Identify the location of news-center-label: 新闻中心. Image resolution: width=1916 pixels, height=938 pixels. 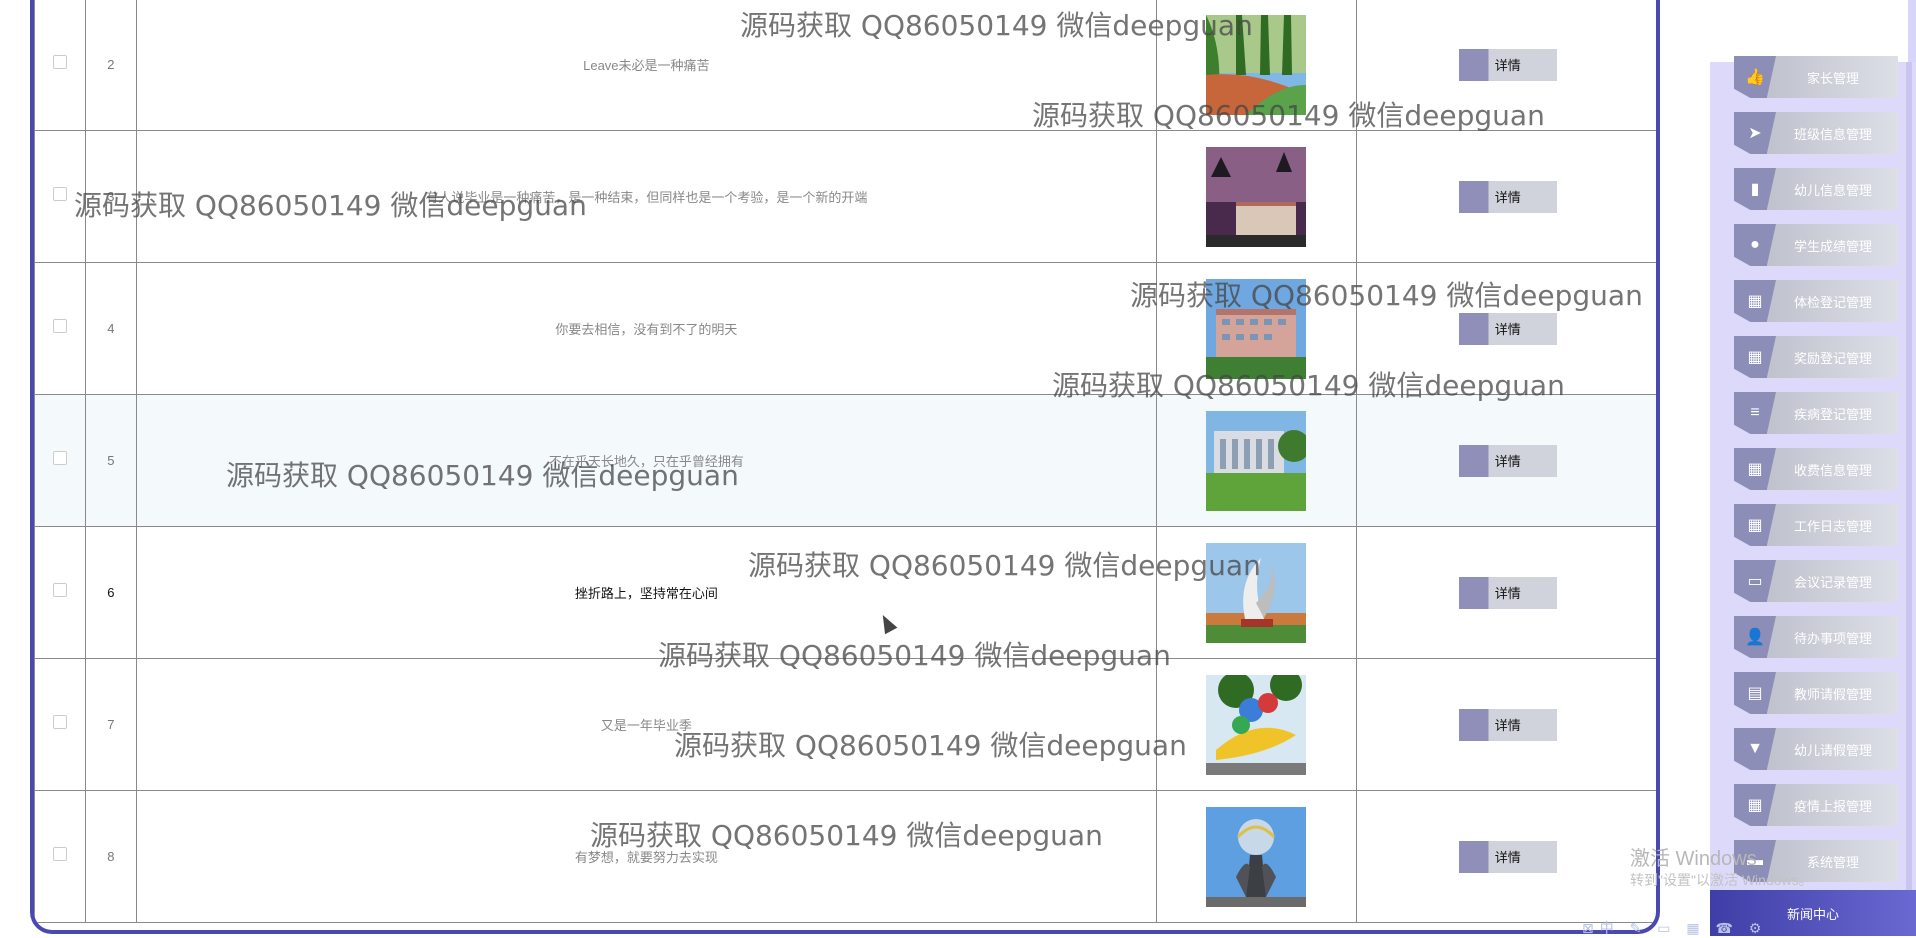
(1812, 914).